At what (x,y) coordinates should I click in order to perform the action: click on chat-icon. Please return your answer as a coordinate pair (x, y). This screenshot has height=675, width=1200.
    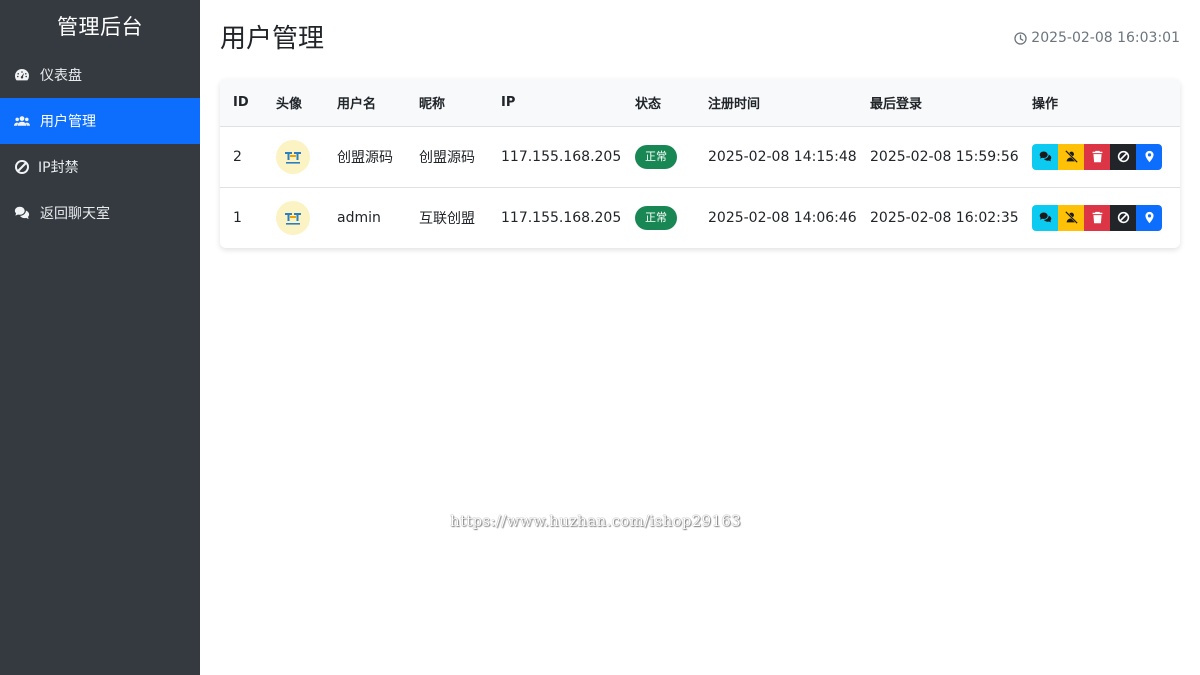
    Looking at the image, I should click on (22, 213).